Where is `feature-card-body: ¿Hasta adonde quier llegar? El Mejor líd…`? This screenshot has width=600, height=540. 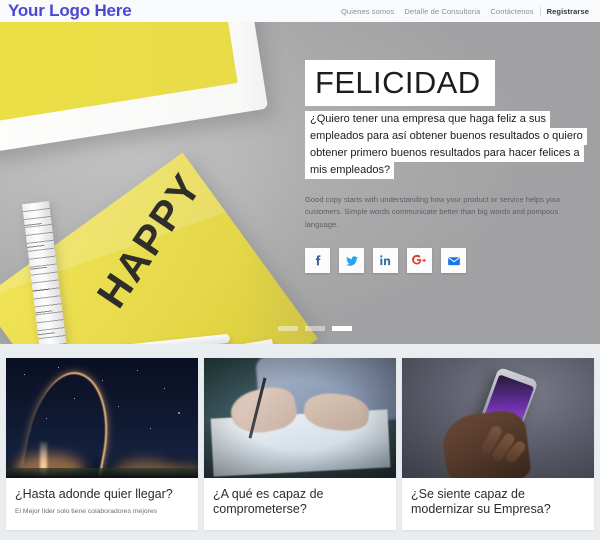
feature-card-body: ¿Hasta adonde quier llegar? El Mejor líd… is located at coordinates (102, 497).